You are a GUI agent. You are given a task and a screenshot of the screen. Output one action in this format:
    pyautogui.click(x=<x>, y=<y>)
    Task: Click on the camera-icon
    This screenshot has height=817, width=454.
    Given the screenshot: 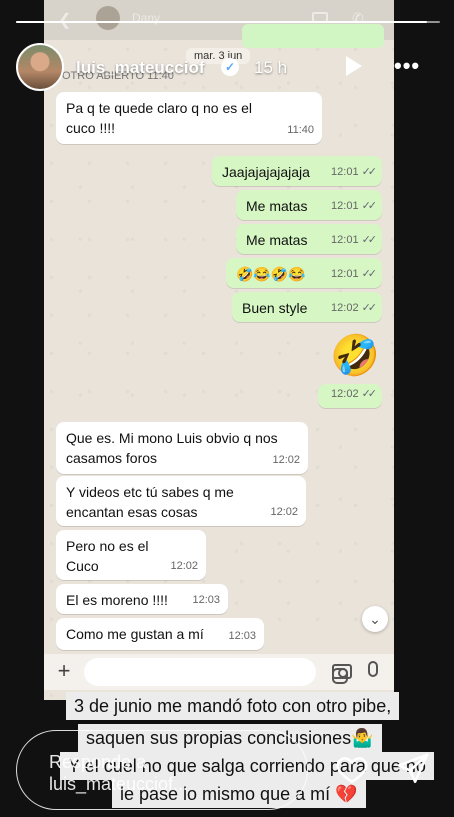 What is the action you would take?
    pyautogui.click(x=342, y=671)
    